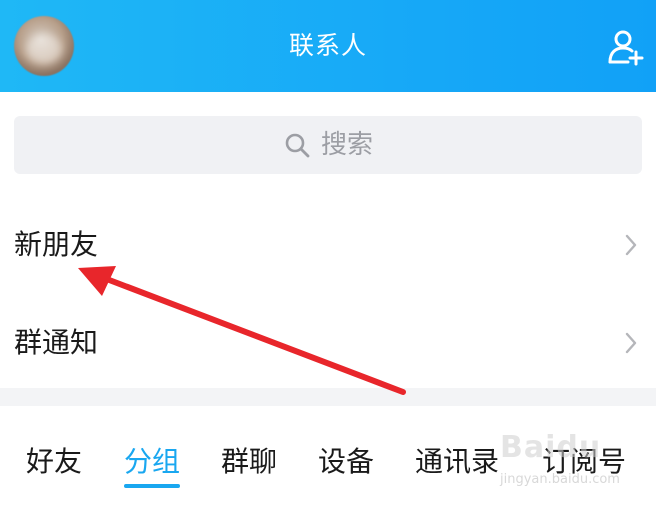 Image resolution: width=656 pixels, height=506 pixels. I want to click on tab-devices: 设备, so click(346, 462).